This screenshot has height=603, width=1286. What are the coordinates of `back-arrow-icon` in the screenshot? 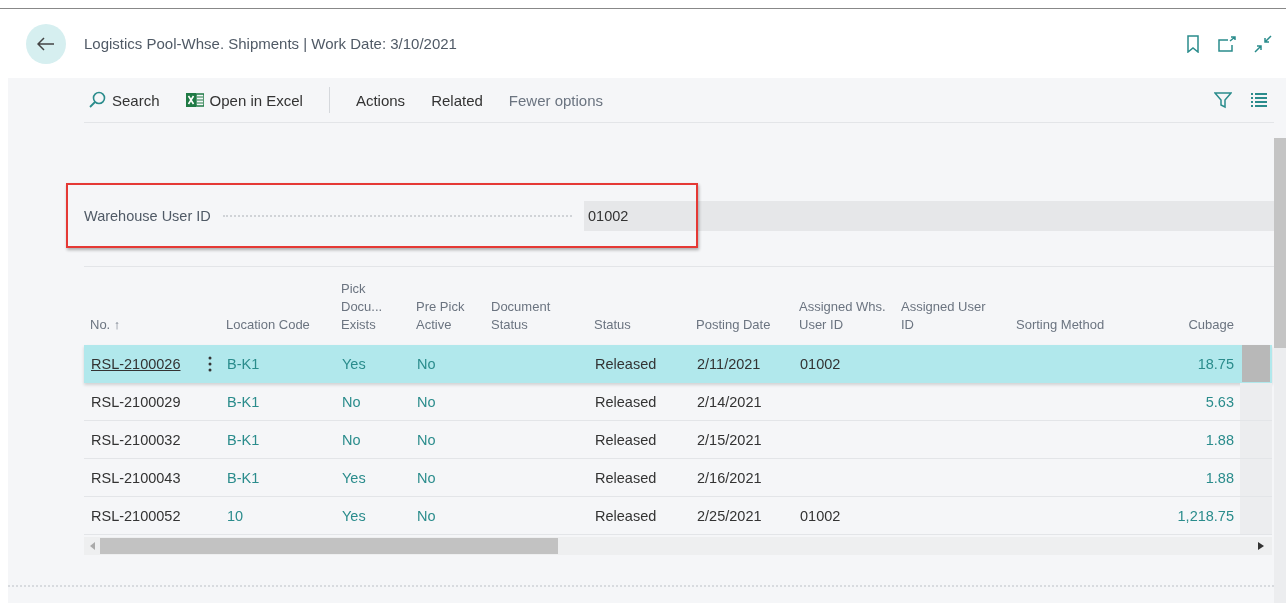 It's located at (46, 43).